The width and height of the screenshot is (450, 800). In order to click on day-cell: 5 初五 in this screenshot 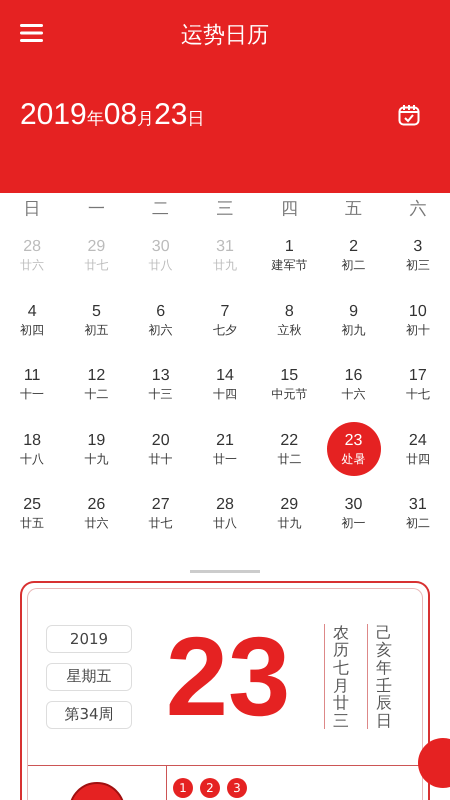, I will do `click(96, 319)`.